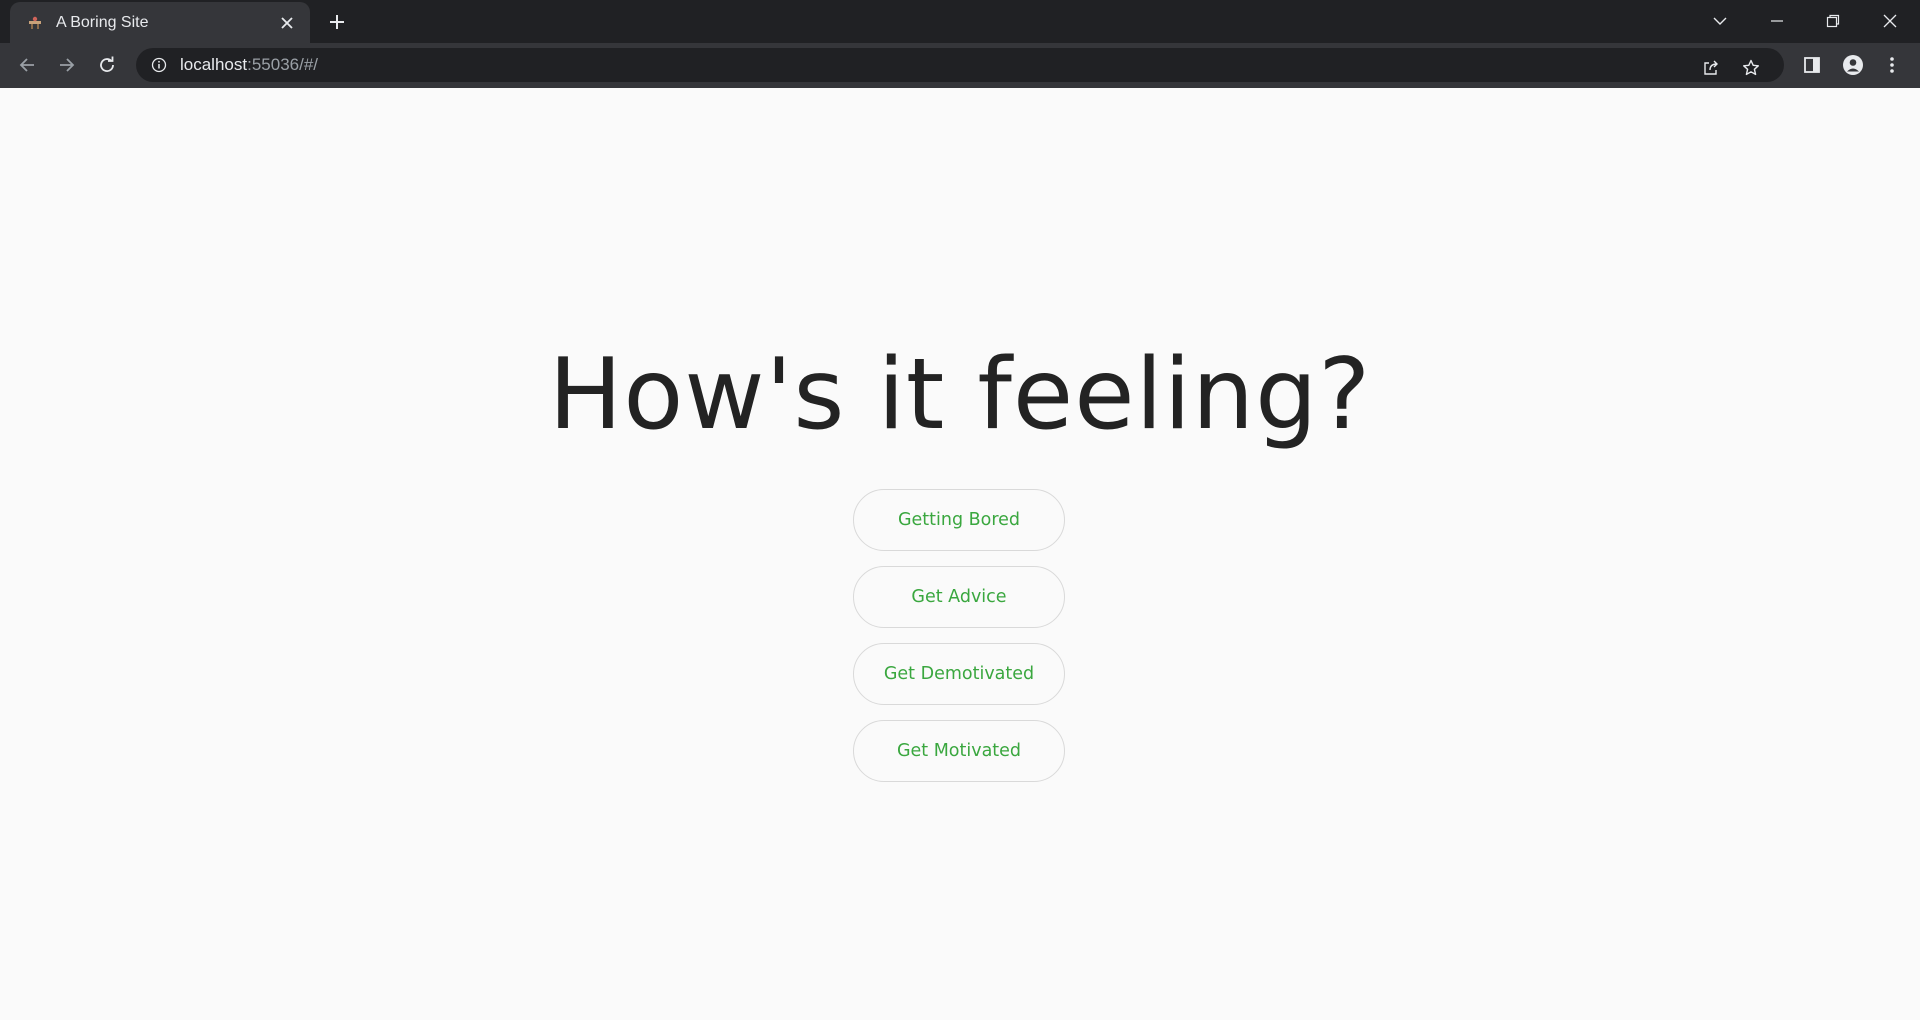 Image resolution: width=1920 pixels, height=1020 pixels. What do you see at coordinates (159, 65) in the screenshot?
I see `info-icon` at bounding box center [159, 65].